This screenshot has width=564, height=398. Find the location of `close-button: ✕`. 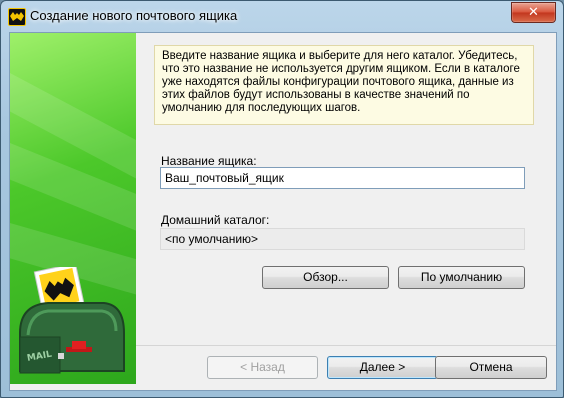

close-button: ✕ is located at coordinates (533, 12).